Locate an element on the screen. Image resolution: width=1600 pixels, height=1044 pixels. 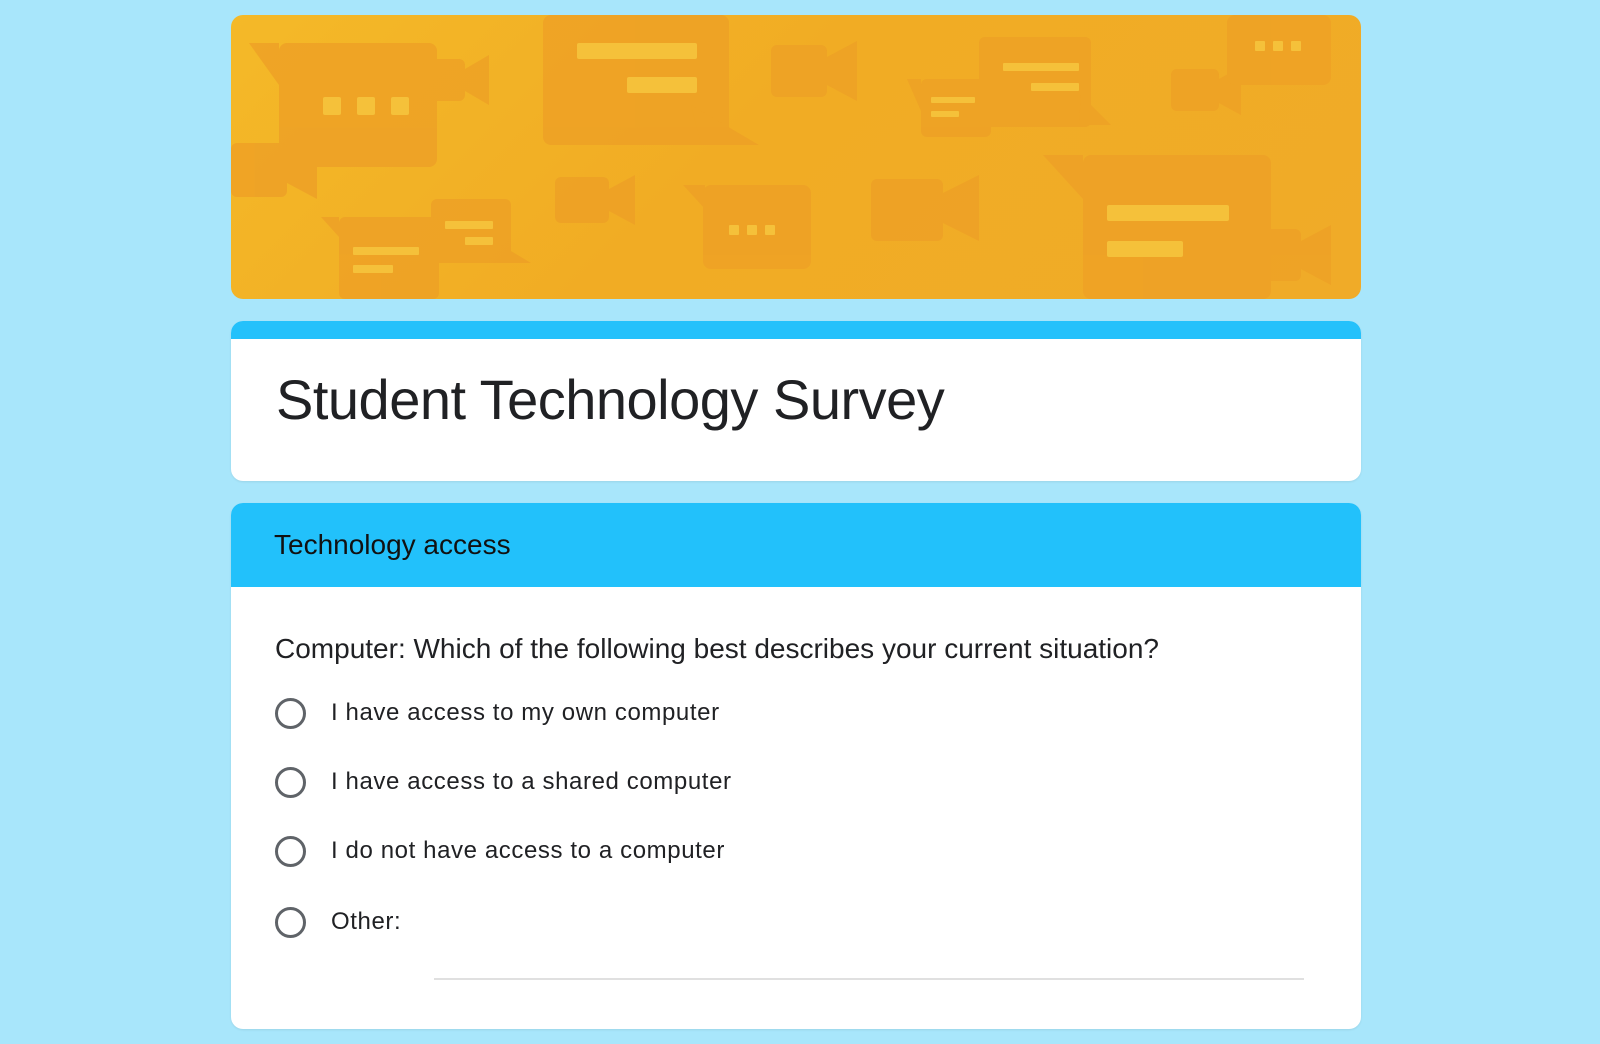
radio-option-own-computer: I have access to my own computer is located at coordinates (497, 713).